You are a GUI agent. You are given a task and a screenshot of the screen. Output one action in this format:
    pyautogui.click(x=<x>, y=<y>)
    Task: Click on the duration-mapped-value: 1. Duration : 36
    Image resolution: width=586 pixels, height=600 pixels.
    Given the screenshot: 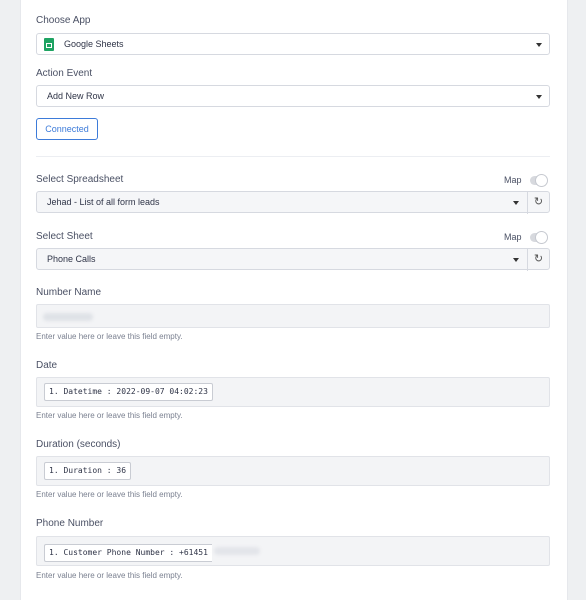 What is the action you would take?
    pyautogui.click(x=88, y=471)
    